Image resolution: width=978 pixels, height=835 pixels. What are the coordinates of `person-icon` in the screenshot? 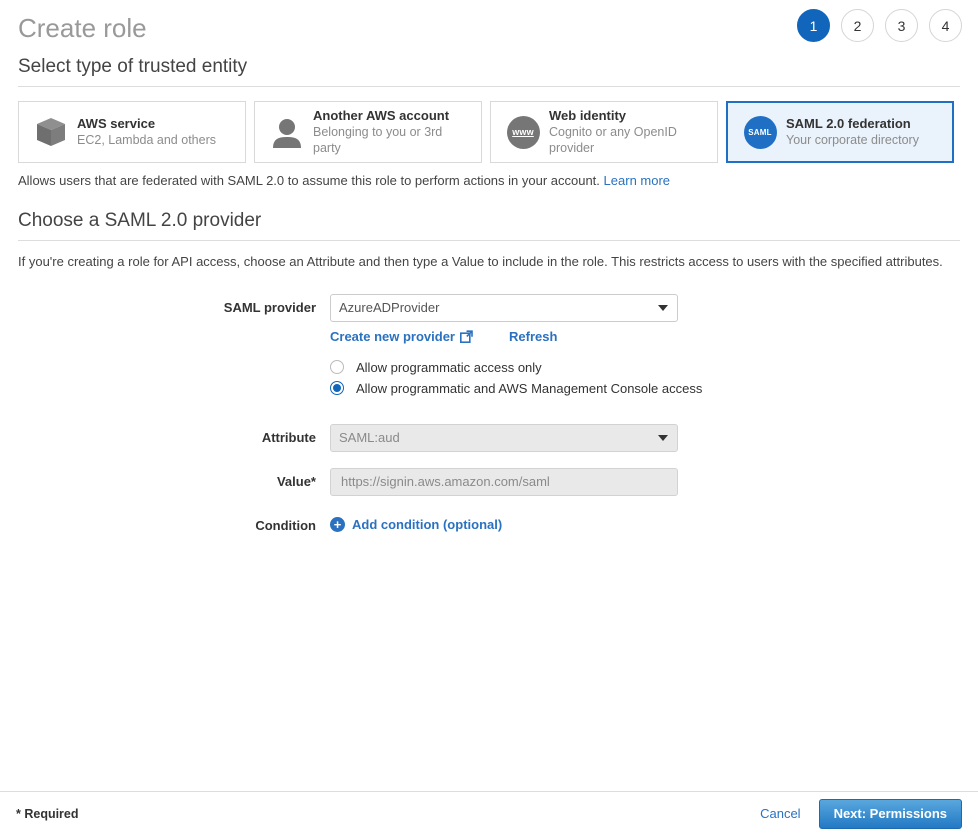 It's located at (287, 132).